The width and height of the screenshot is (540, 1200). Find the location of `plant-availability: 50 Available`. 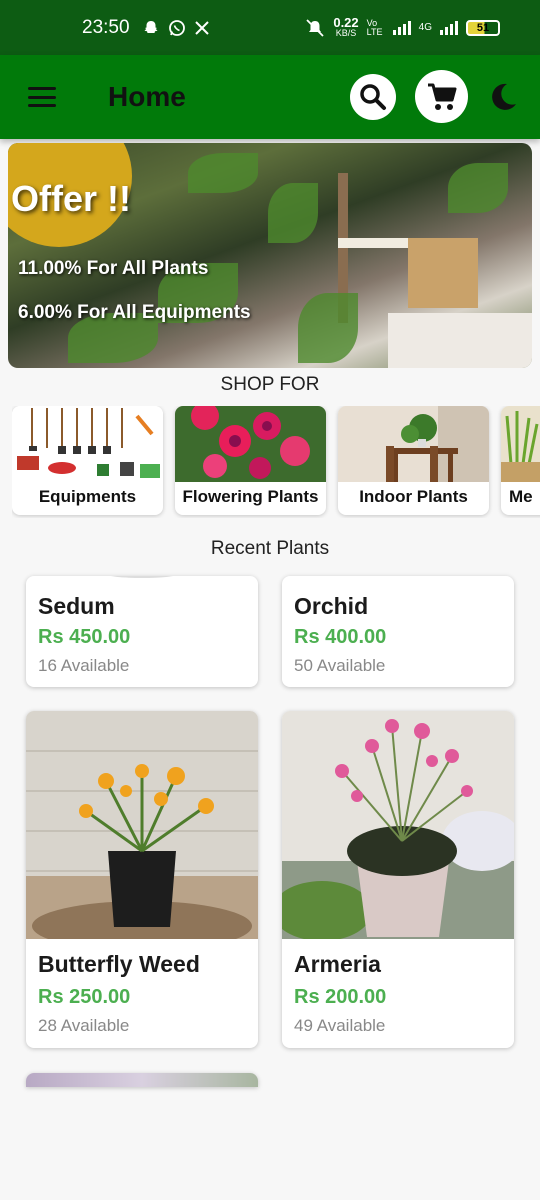

plant-availability: 50 Available is located at coordinates (340, 665).